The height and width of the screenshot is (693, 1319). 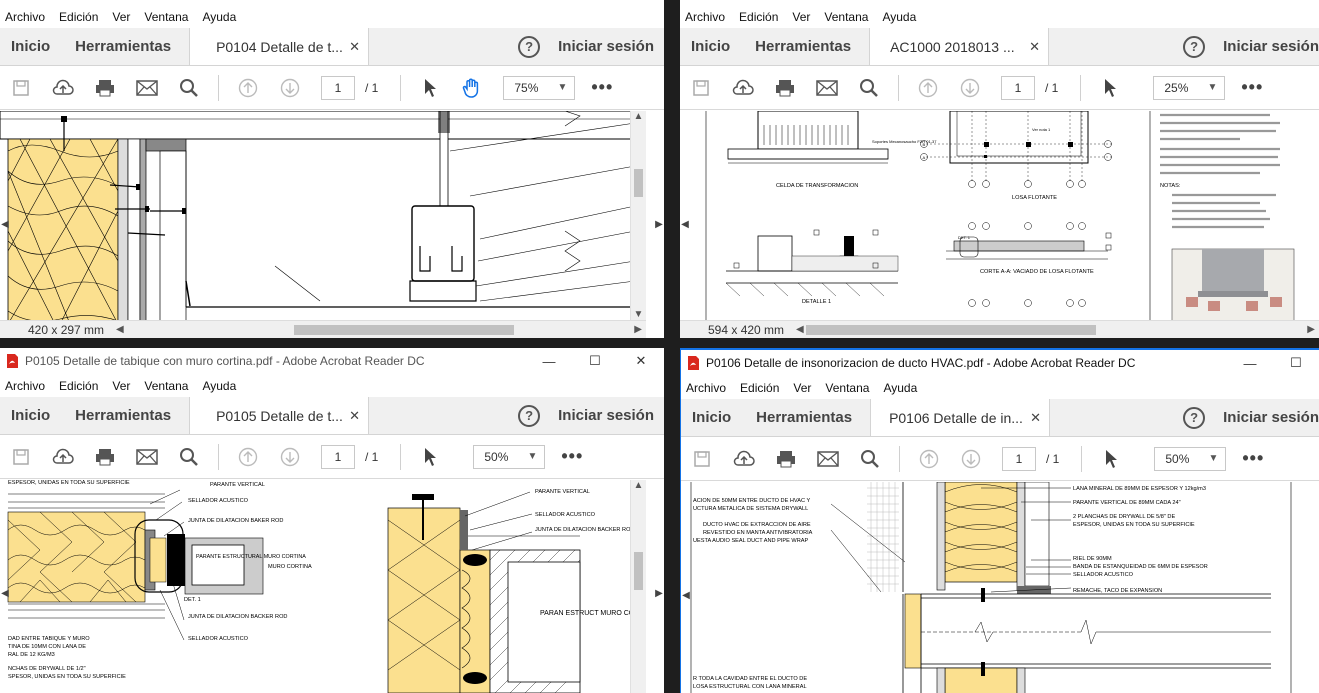 What do you see at coordinates (1311, 329) in the screenshot?
I see `scroll-right-icon: ▶` at bounding box center [1311, 329].